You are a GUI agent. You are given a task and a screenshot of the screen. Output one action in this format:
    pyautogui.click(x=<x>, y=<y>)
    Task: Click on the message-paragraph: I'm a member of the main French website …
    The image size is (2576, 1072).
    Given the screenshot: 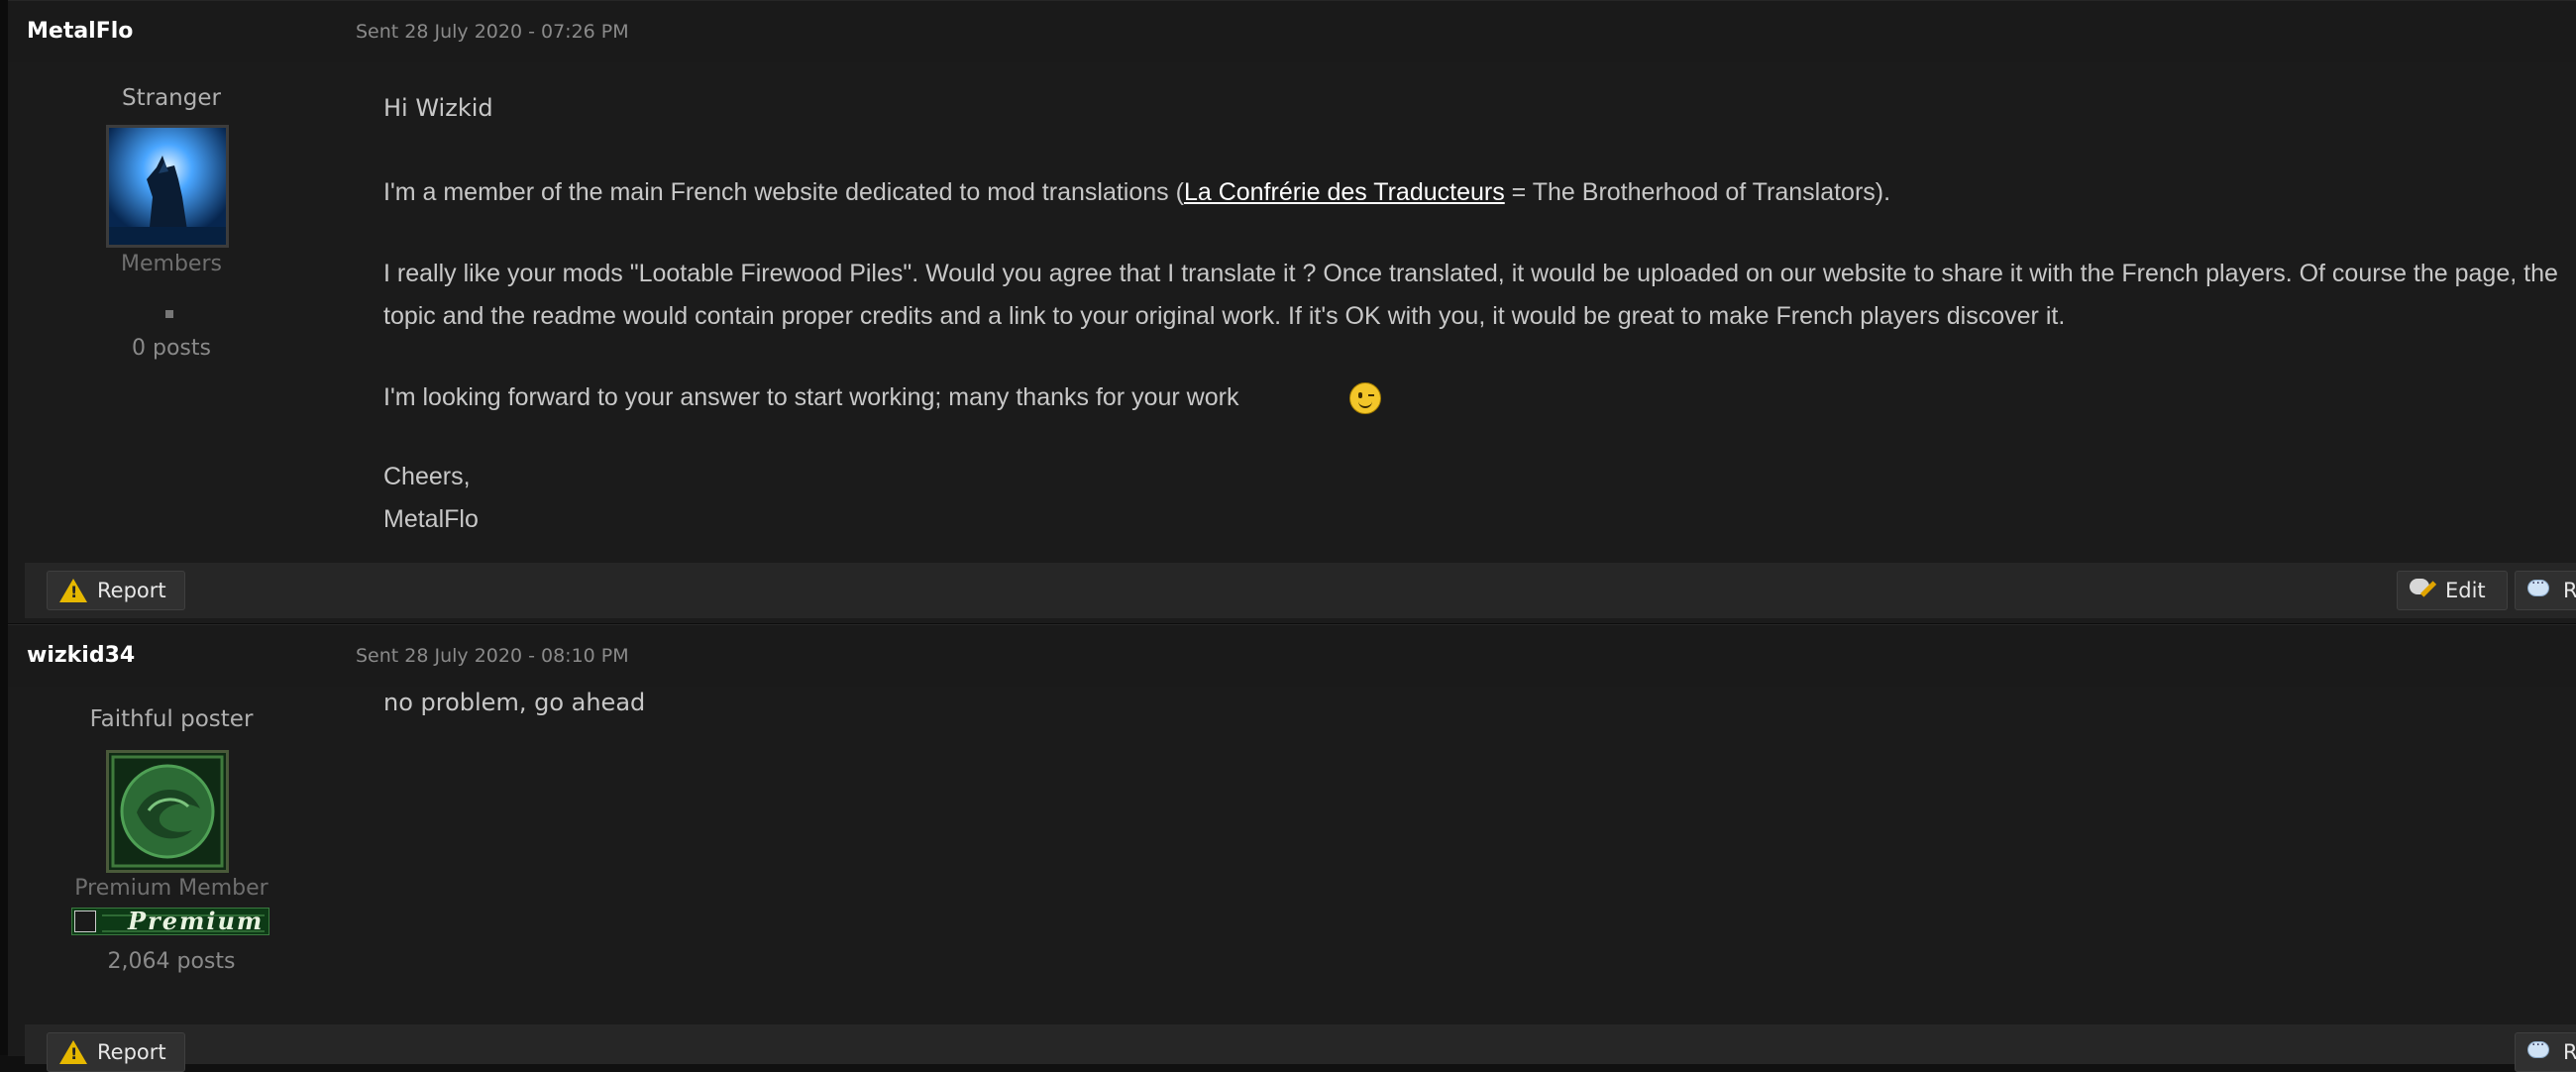 What is the action you would take?
    pyautogui.click(x=1473, y=192)
    